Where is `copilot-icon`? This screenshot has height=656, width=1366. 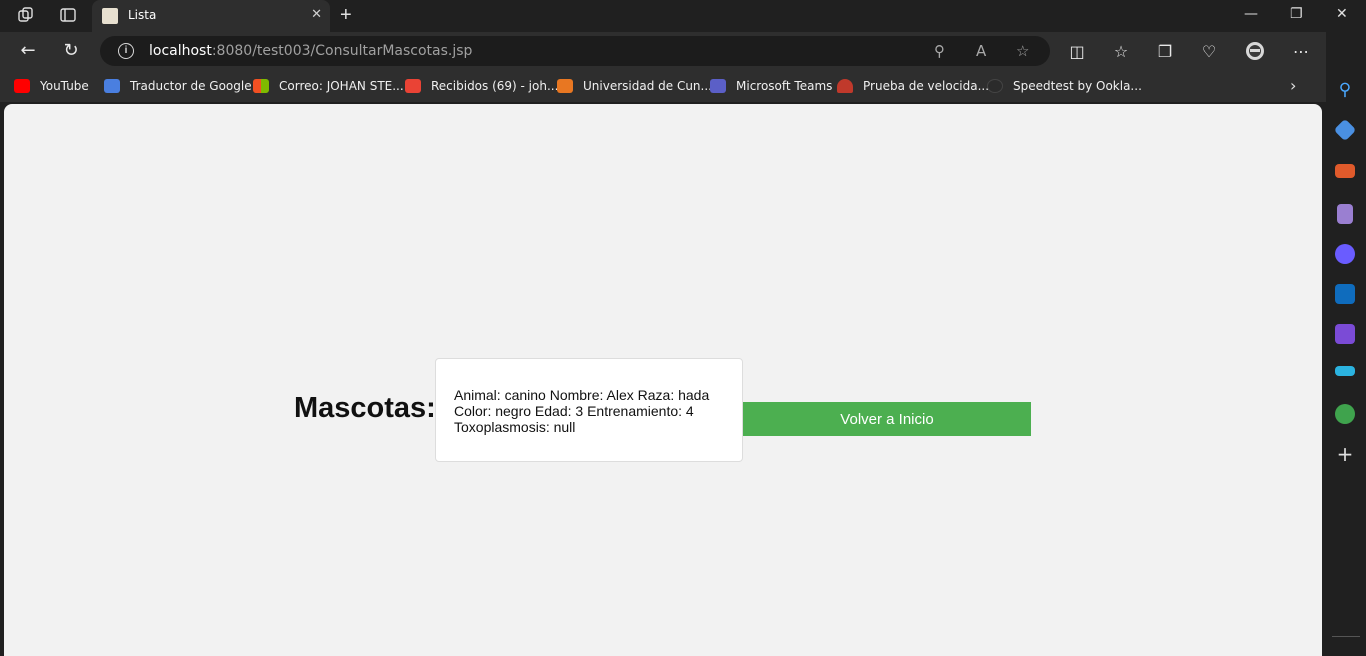 copilot-icon is located at coordinates (1345, 254).